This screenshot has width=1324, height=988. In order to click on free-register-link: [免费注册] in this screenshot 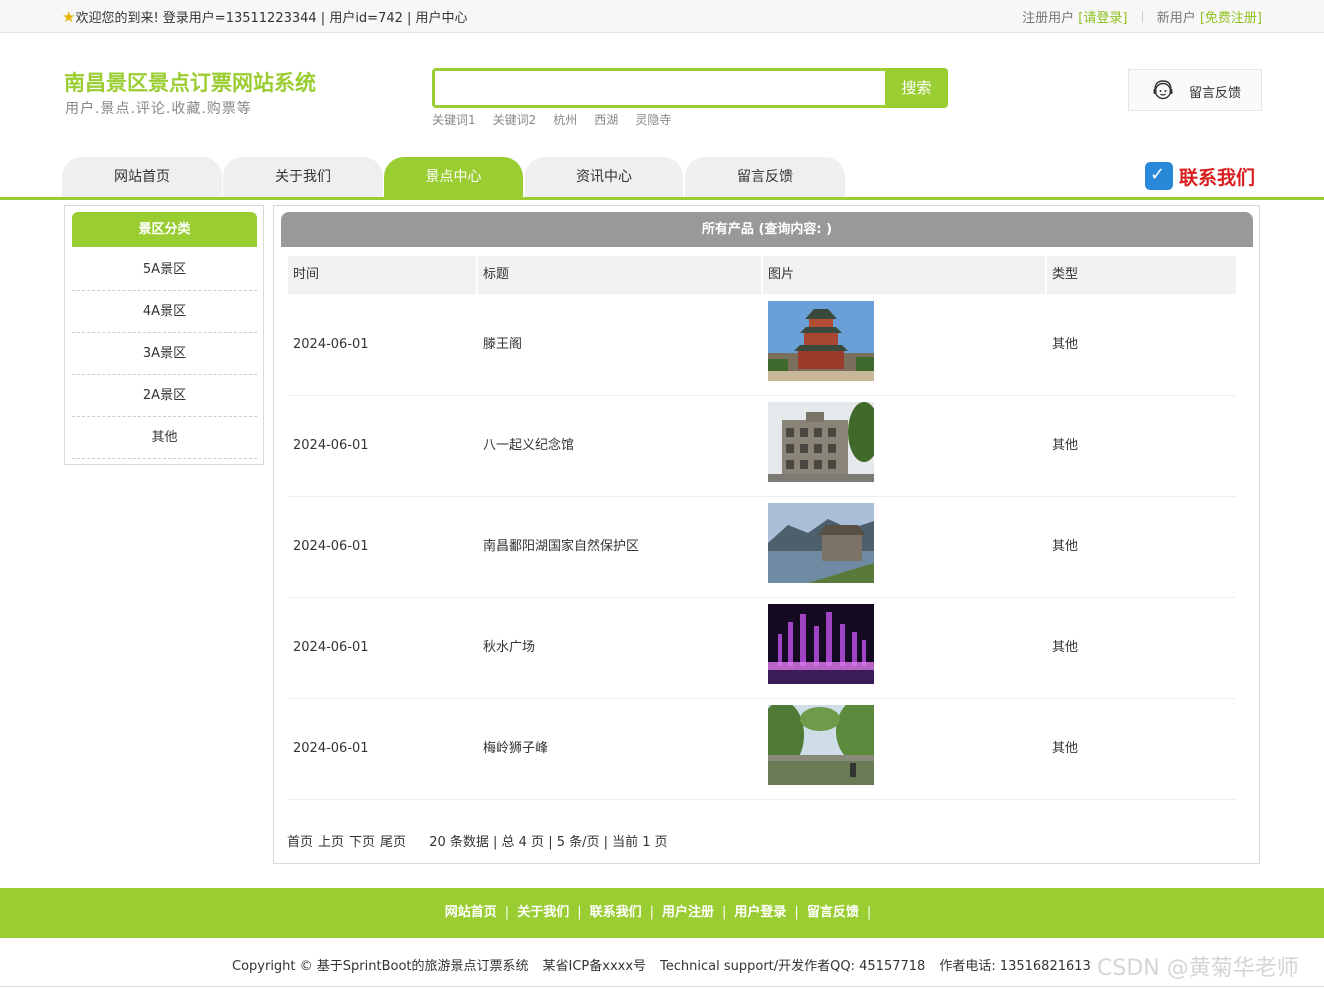, I will do `click(1231, 18)`.